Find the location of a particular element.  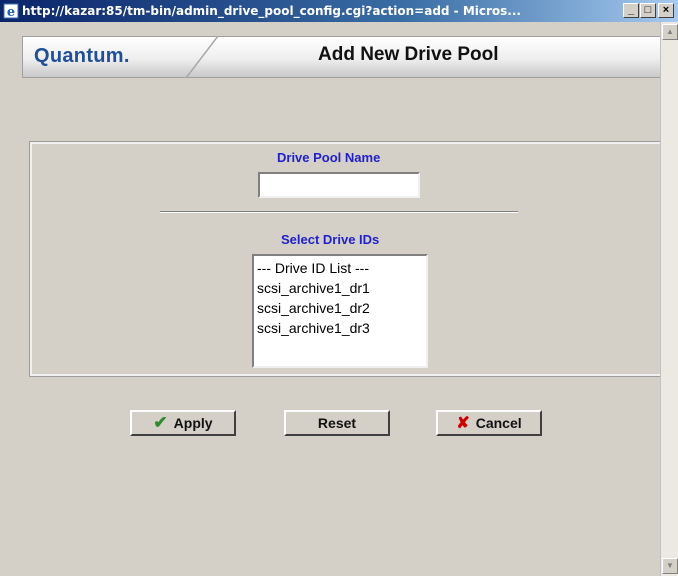

cancel-button: ✘ Cancel is located at coordinates (489, 423).